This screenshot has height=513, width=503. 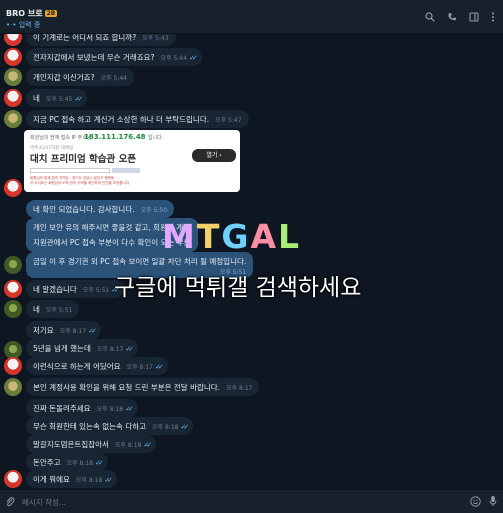 What do you see at coordinates (83, 159) in the screenshot?
I see `card-title: 대치 프리미엄 학습관 오픈` at bounding box center [83, 159].